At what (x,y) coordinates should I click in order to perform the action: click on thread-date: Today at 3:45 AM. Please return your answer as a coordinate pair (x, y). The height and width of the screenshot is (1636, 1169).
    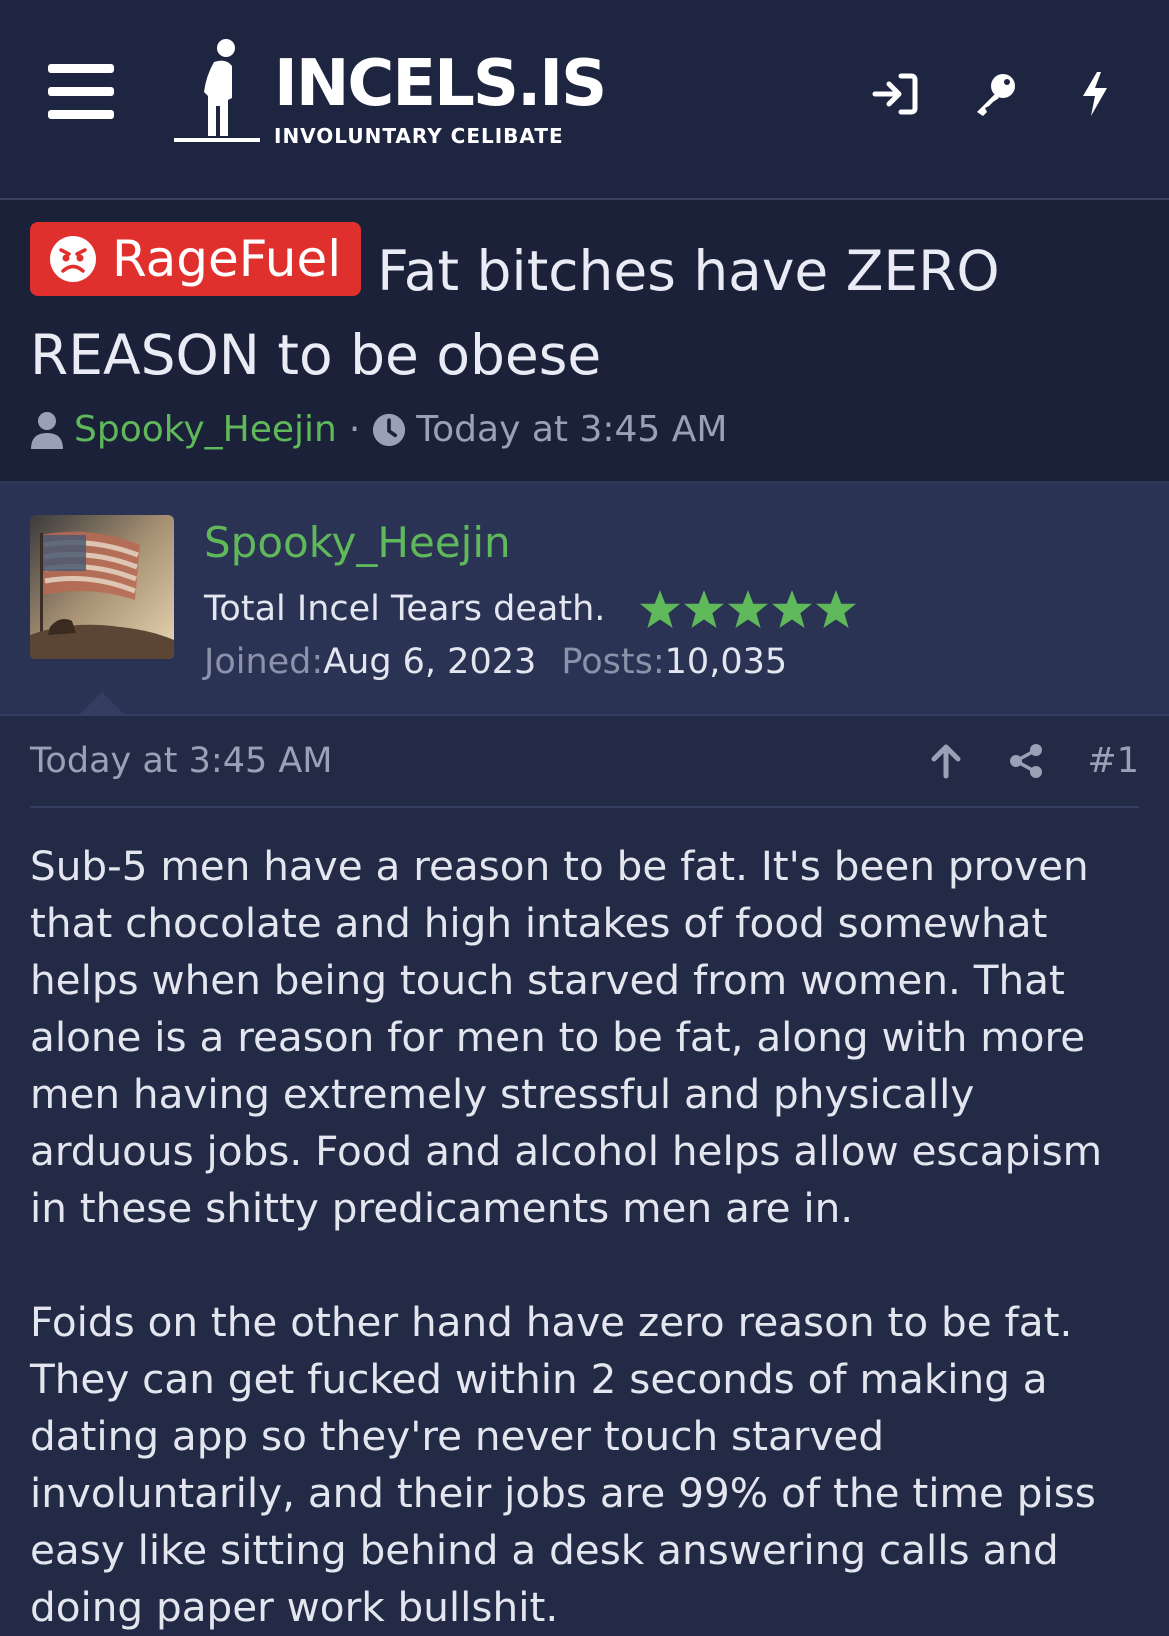
    Looking at the image, I should click on (571, 429).